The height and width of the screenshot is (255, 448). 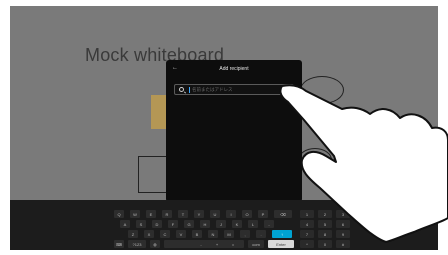 What do you see at coordinates (343, 244) in the screenshot?
I see `key-hash: #` at bounding box center [343, 244].